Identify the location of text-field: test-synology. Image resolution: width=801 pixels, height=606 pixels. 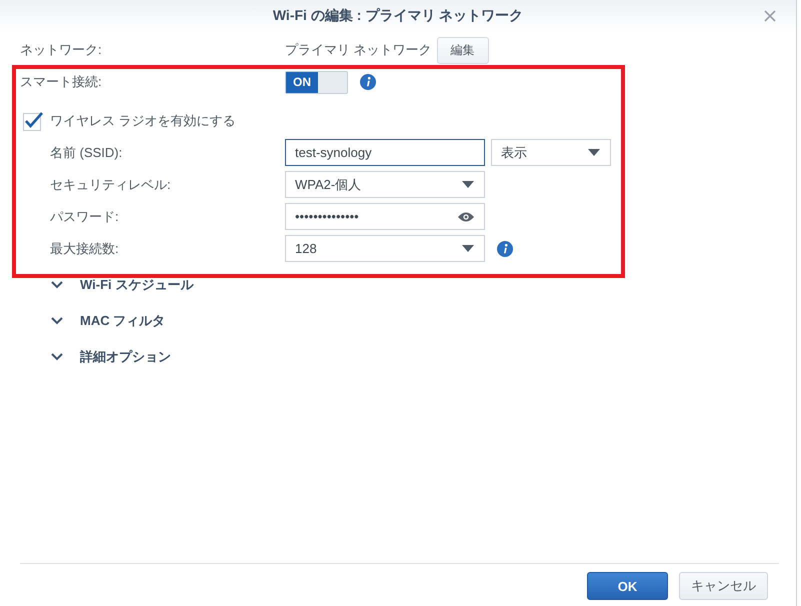
(385, 152).